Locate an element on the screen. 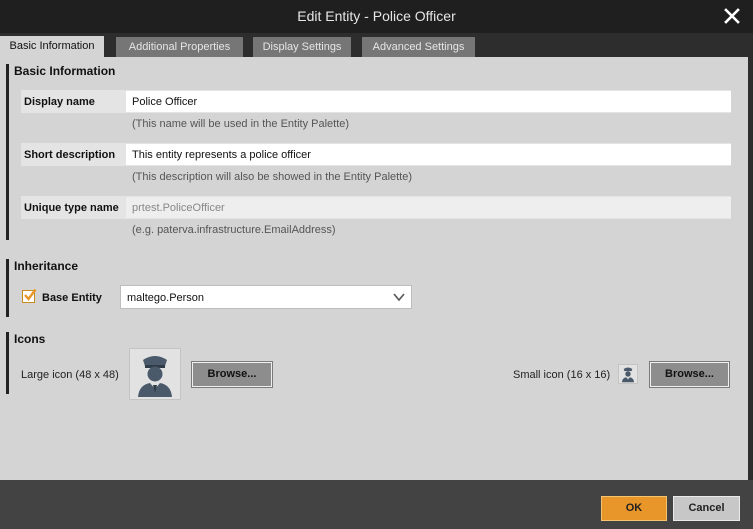 The image size is (753, 529). display-name-row: Display name is located at coordinates (376, 101).